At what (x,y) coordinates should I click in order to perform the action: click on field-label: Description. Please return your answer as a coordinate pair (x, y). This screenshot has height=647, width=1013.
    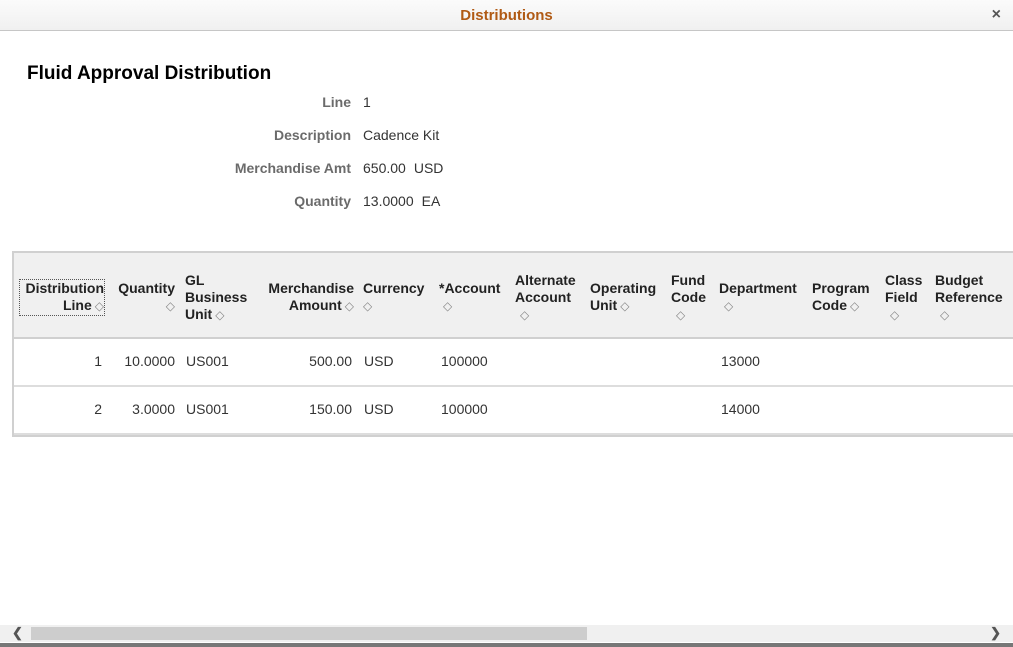
    Looking at the image, I should click on (312, 135).